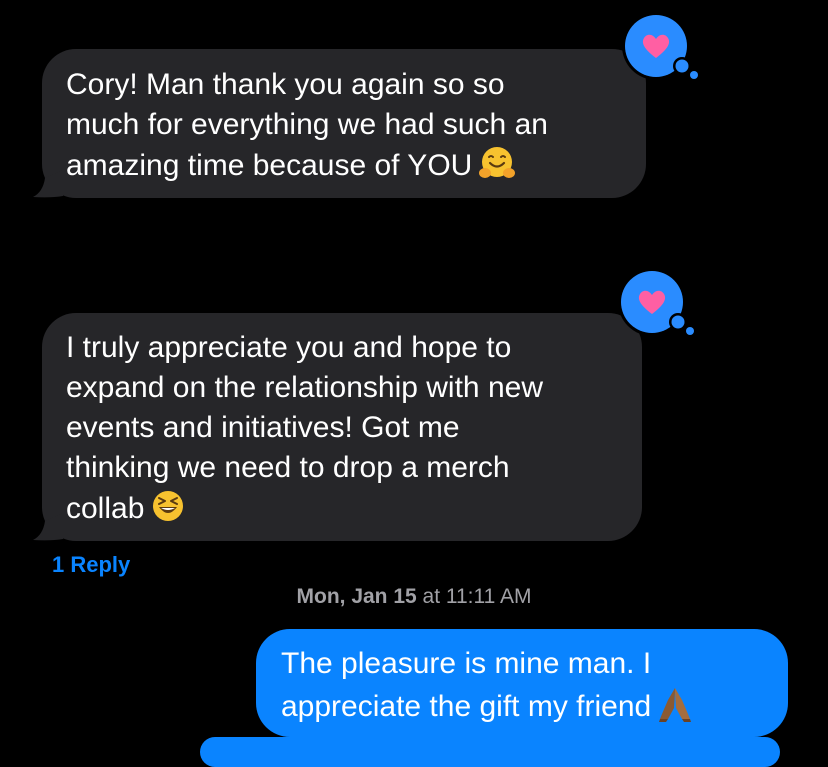  I want to click on message-line: appreciate the gift my friend, so click(522, 708).